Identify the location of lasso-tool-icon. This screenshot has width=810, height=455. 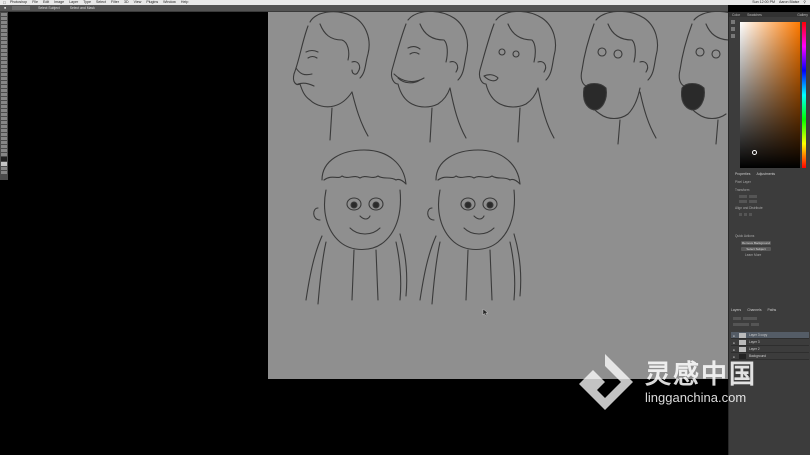
(4, 22).